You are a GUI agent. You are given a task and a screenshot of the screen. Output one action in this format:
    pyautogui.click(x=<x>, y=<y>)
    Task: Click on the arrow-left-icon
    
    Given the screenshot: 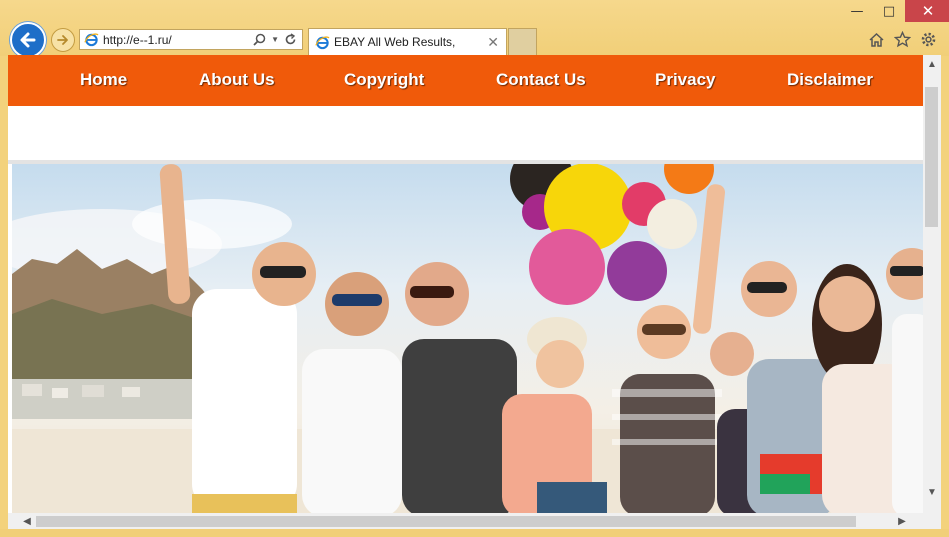 What is the action you would take?
    pyautogui.click(x=28, y=40)
    